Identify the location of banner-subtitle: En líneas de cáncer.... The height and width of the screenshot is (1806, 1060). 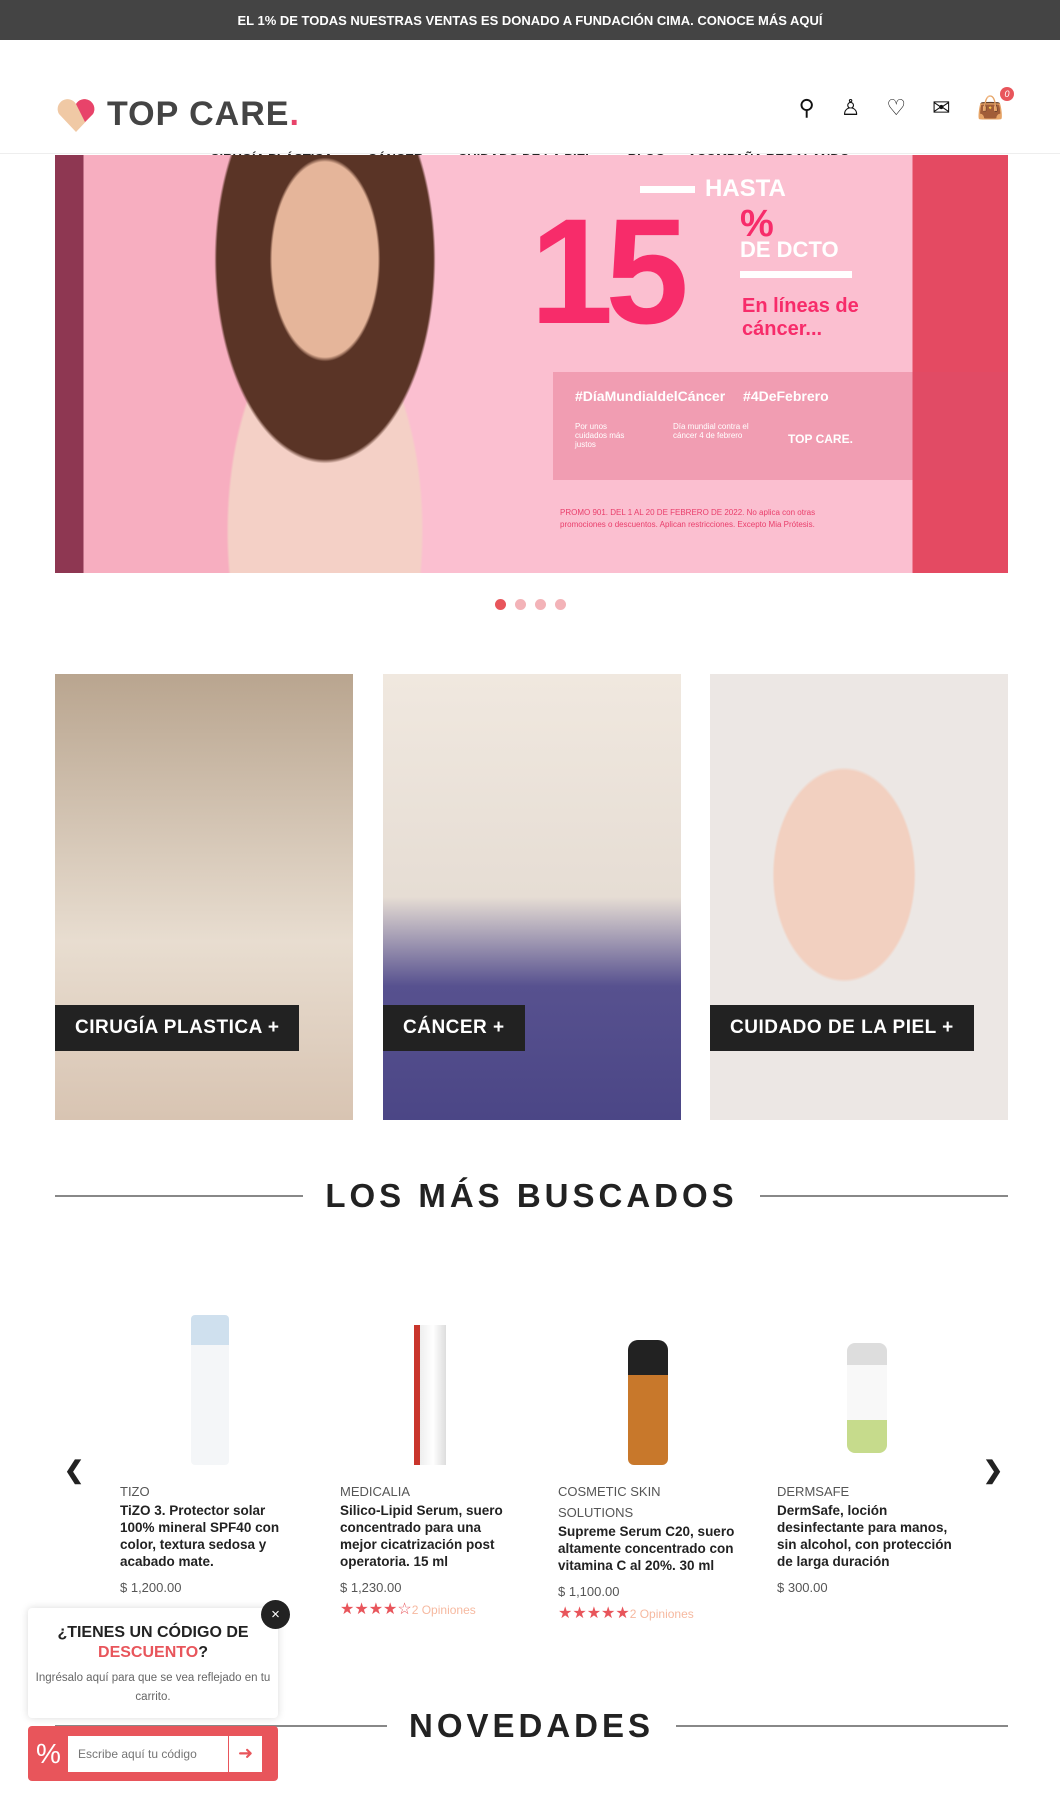
(800, 317).